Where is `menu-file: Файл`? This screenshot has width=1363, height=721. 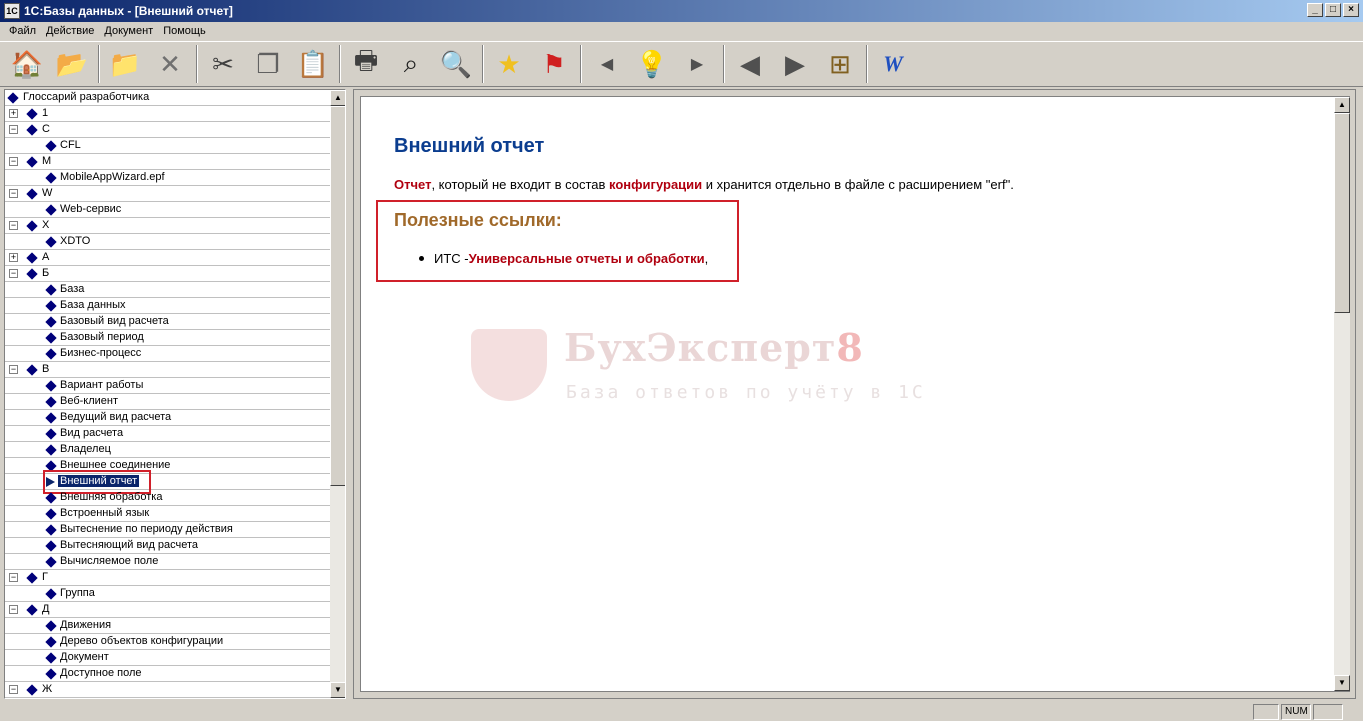 menu-file: Файл is located at coordinates (22, 31).